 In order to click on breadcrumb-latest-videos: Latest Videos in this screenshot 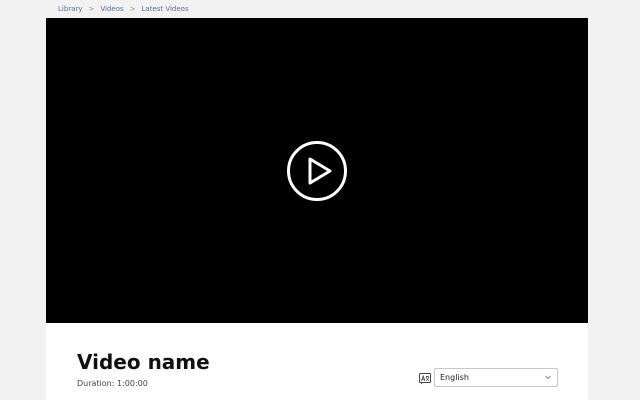, I will do `click(165, 9)`.